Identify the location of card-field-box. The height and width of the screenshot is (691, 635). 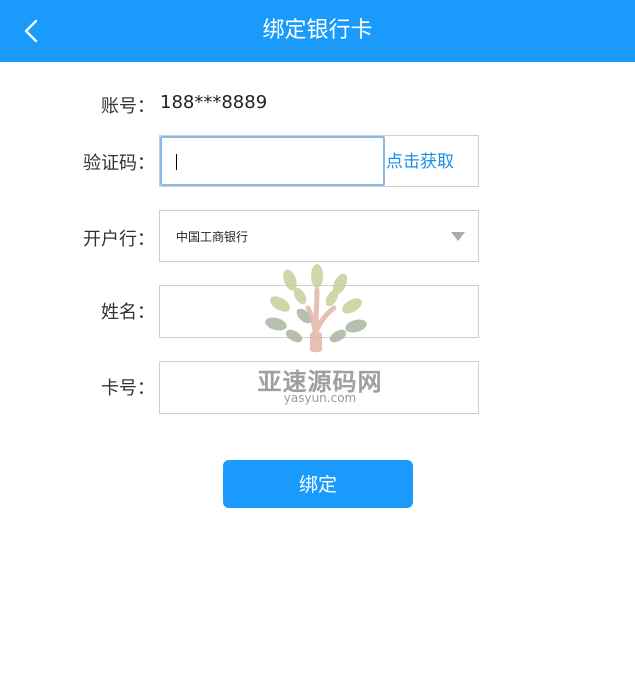
(319, 387).